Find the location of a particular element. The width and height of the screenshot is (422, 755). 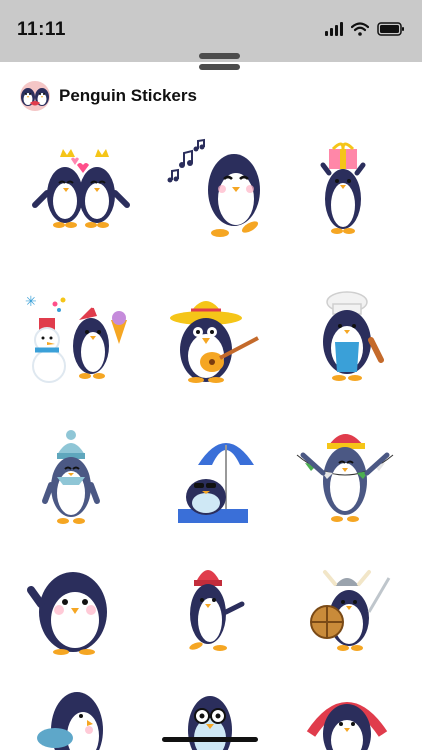

sheet-grabber-top is located at coordinates (219, 56).